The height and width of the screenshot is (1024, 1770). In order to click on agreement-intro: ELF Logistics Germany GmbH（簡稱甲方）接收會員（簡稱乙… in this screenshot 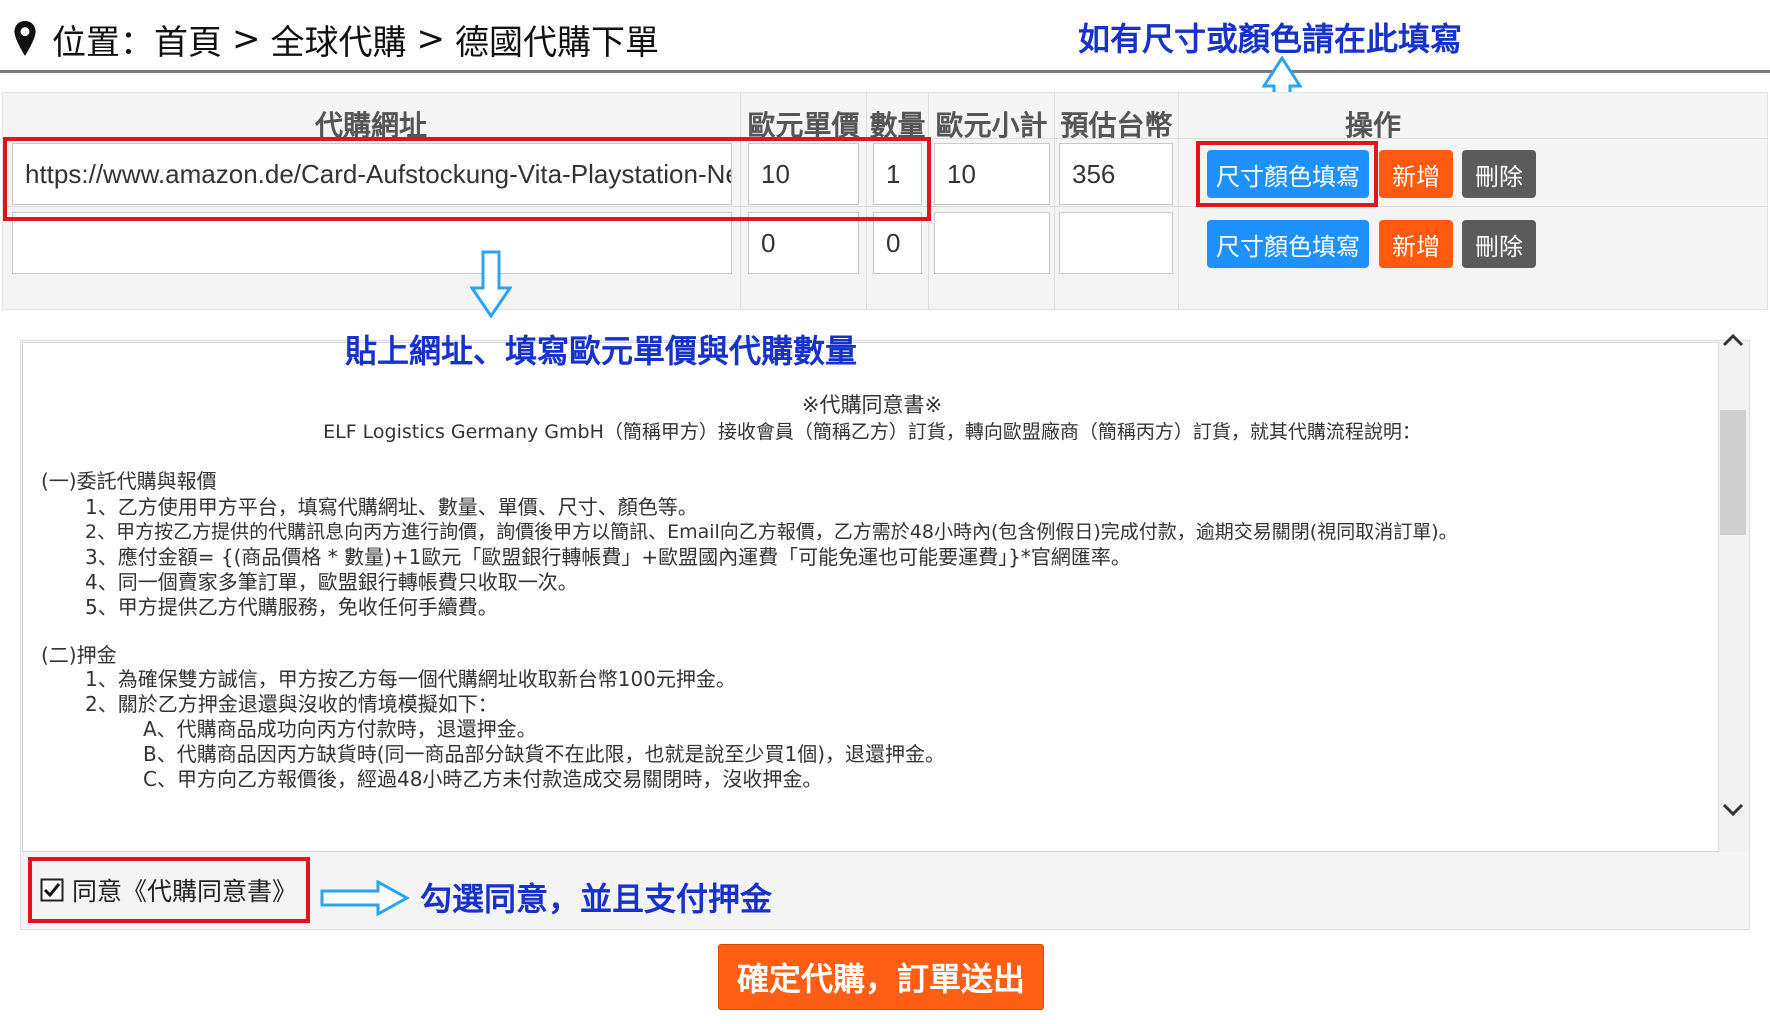, I will do `click(872, 432)`.